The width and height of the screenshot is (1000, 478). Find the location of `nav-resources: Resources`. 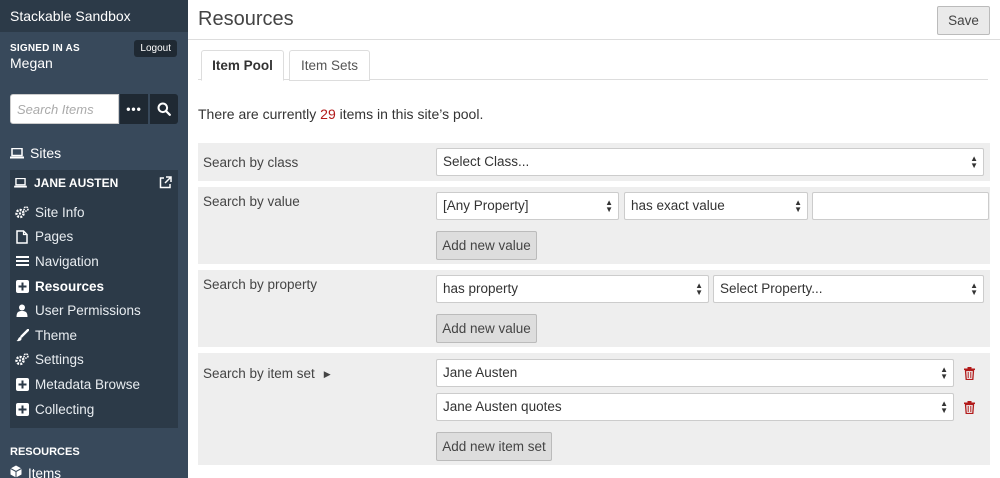

nav-resources: Resources is located at coordinates (94, 286).